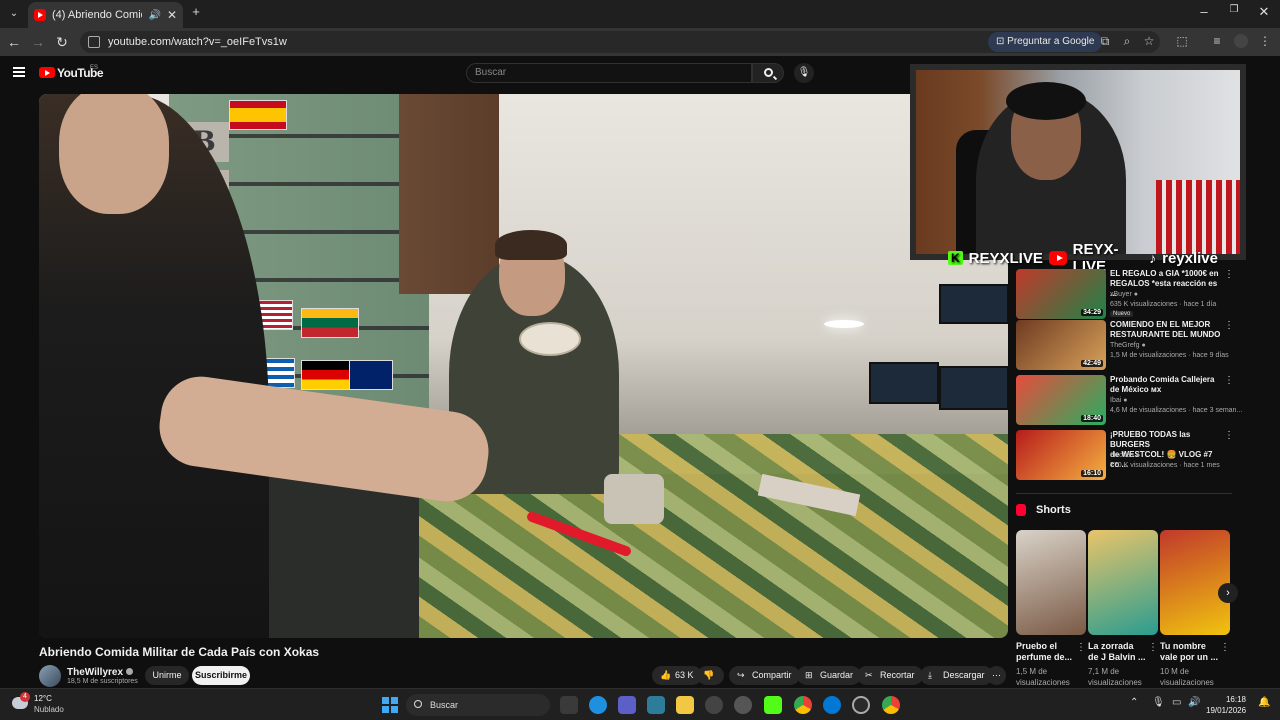 The height and width of the screenshot is (720, 1280). Describe the element at coordinates (167, 675) in the screenshot. I see `join-button: Unirme` at that location.